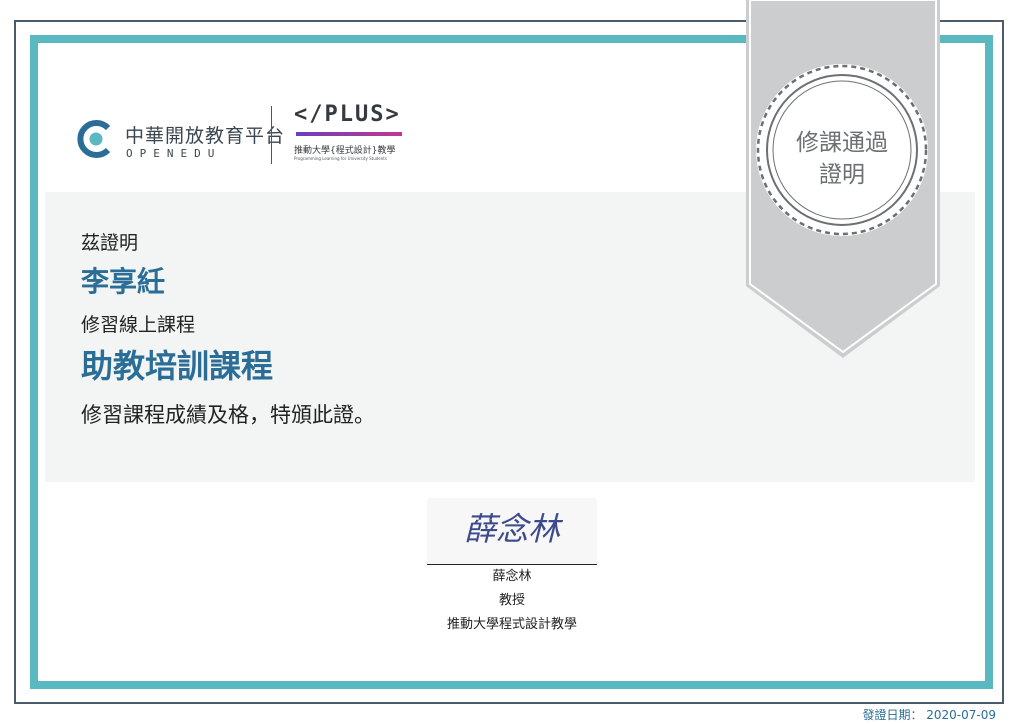  I want to click on openedu-logo-icon, so click(94, 139).